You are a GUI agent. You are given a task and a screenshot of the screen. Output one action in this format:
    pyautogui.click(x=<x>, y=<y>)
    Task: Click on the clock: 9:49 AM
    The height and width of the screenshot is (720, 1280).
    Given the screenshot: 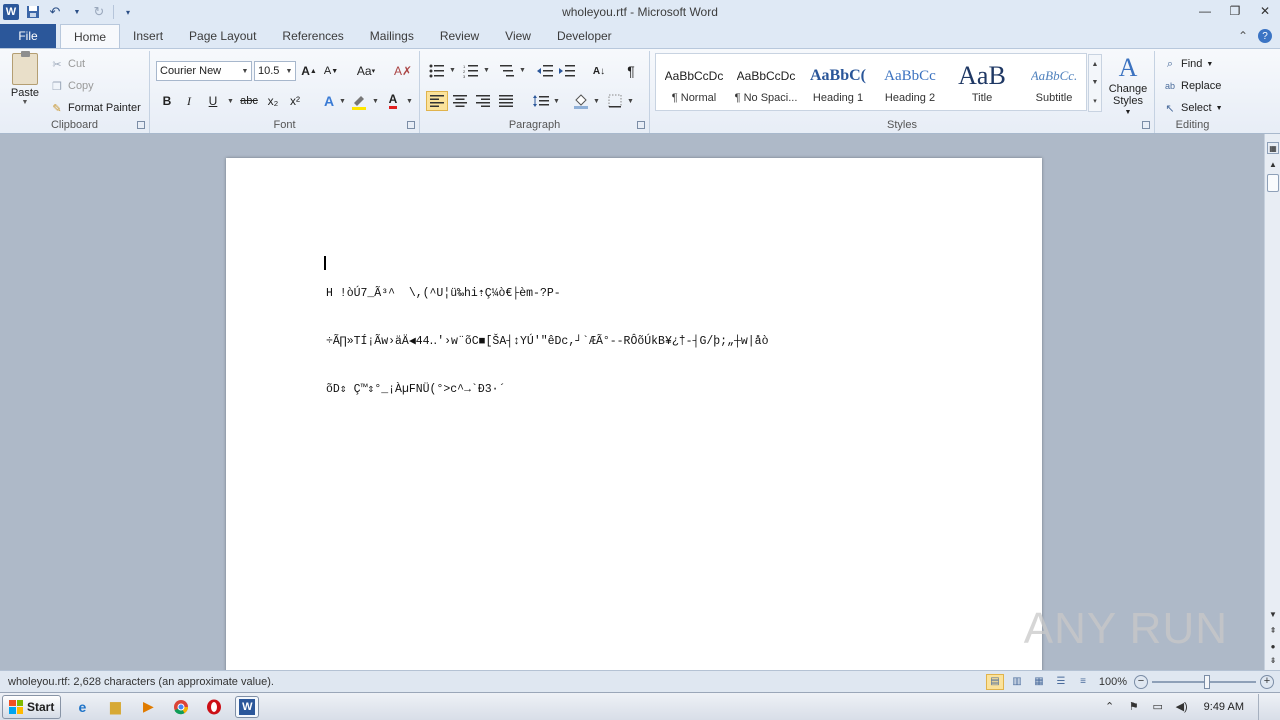 What is the action you would take?
    pyautogui.click(x=1224, y=707)
    